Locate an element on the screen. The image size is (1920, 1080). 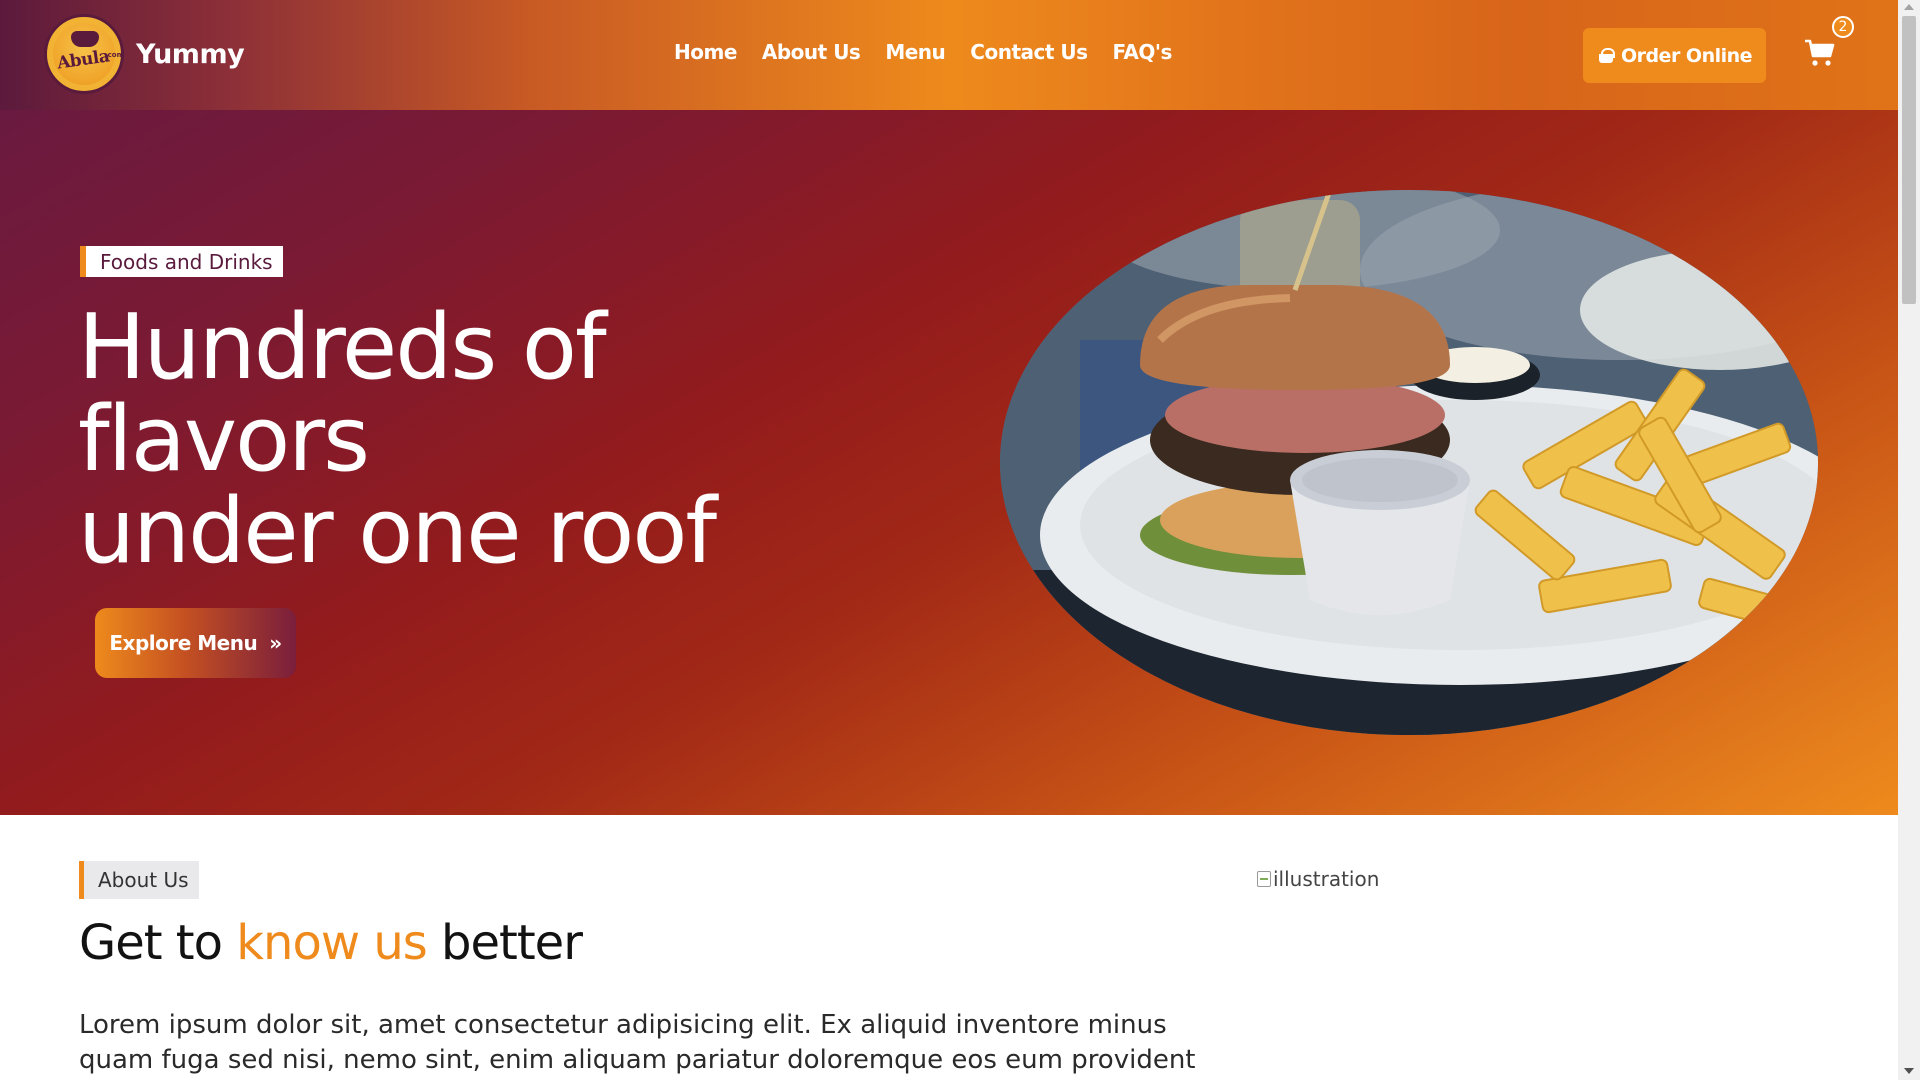
double-chevron-right-icon: » is located at coordinates (275, 643).